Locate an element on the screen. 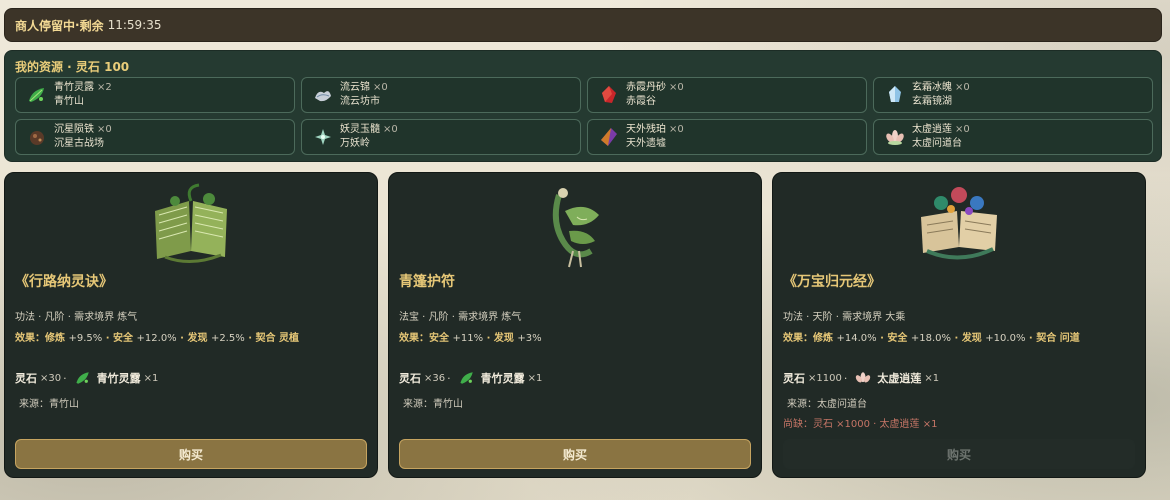  meteor-iron-icon is located at coordinates (37, 138).